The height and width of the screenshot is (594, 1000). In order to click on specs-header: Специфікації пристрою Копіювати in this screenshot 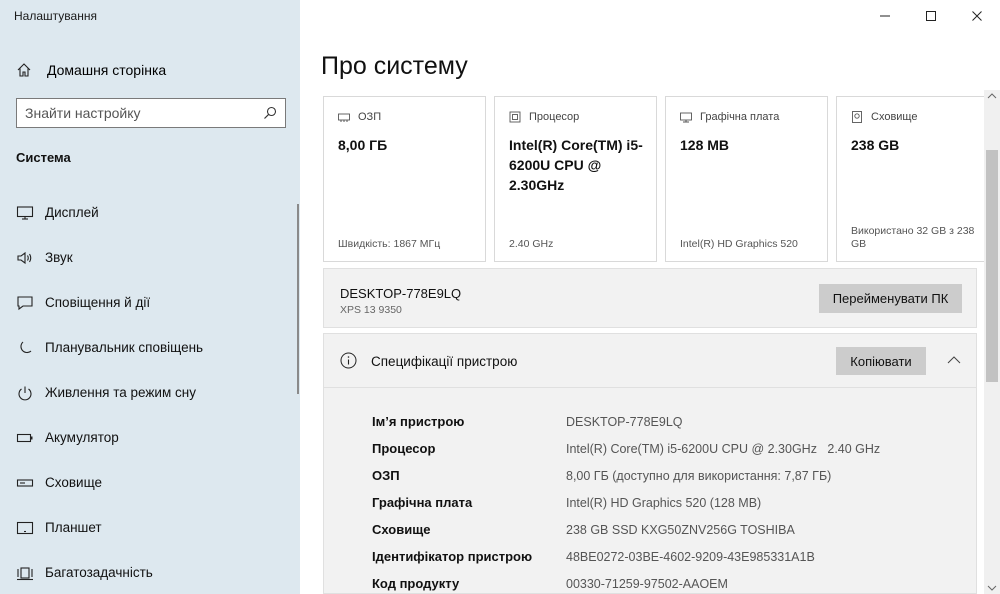, I will do `click(650, 361)`.